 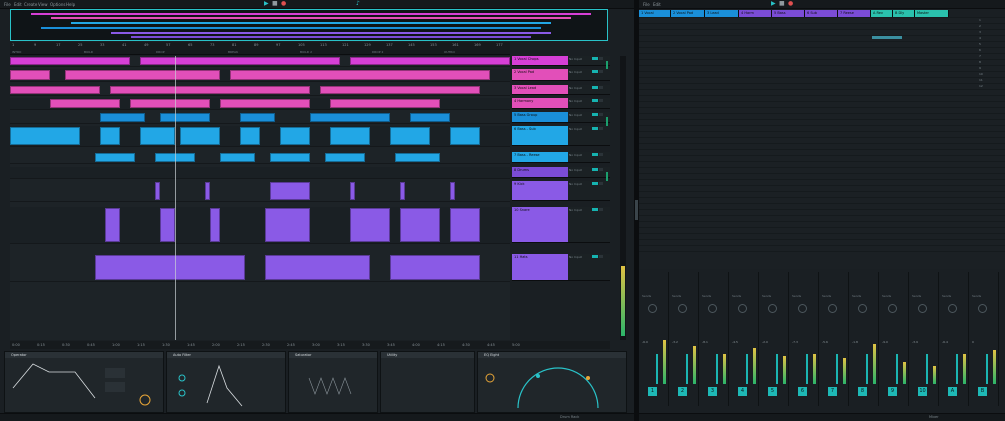 I want to click on session-track-header: 2 Vocal Pad, so click(x=688, y=13).